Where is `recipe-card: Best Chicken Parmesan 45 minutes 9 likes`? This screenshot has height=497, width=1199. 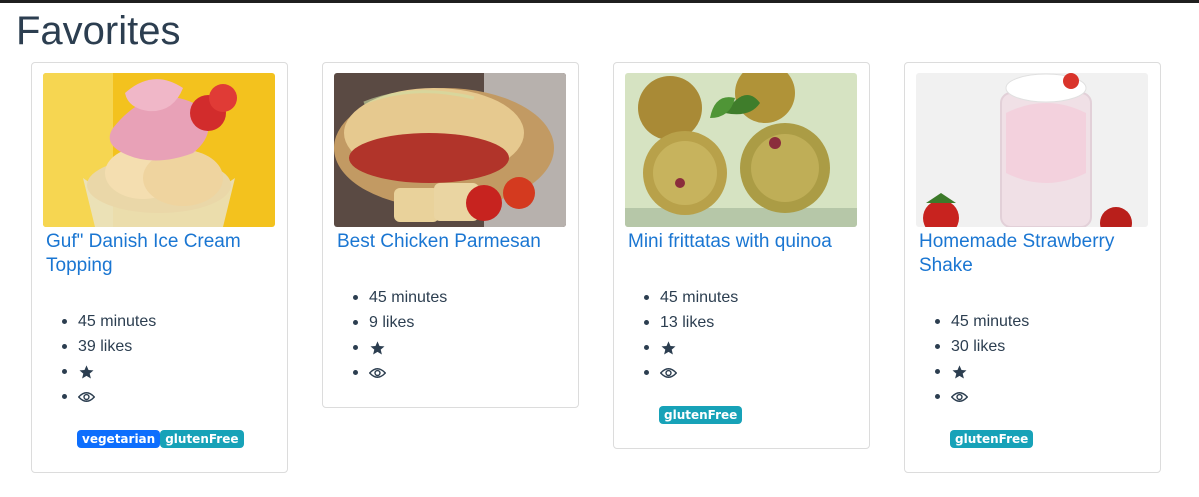 recipe-card: Best Chicken Parmesan 45 minutes 9 likes is located at coordinates (450, 235).